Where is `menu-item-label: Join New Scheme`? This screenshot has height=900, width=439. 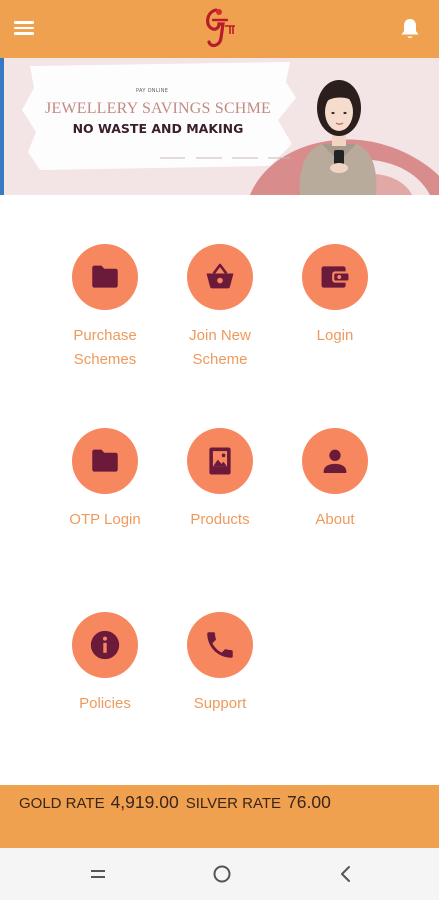
menu-item-label: Join New Scheme is located at coordinates (220, 347).